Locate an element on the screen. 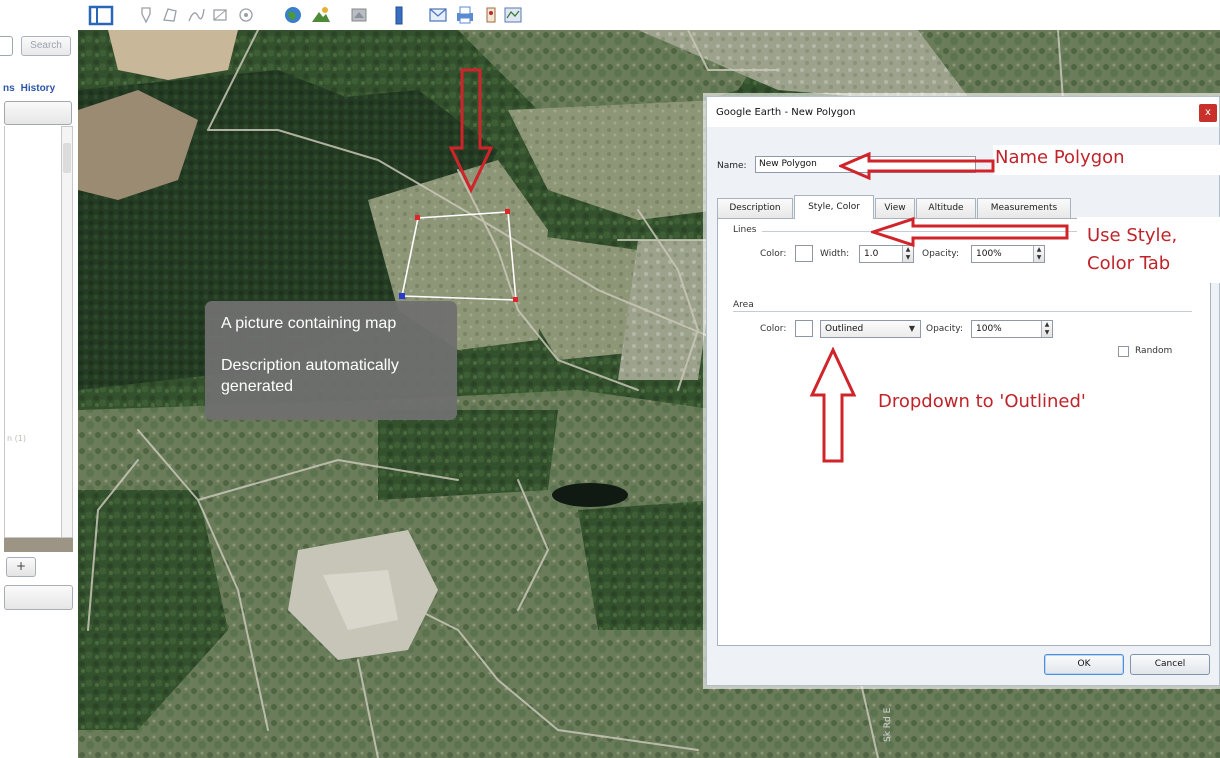  annotation-arrow-left-name is located at coordinates (917, 166).